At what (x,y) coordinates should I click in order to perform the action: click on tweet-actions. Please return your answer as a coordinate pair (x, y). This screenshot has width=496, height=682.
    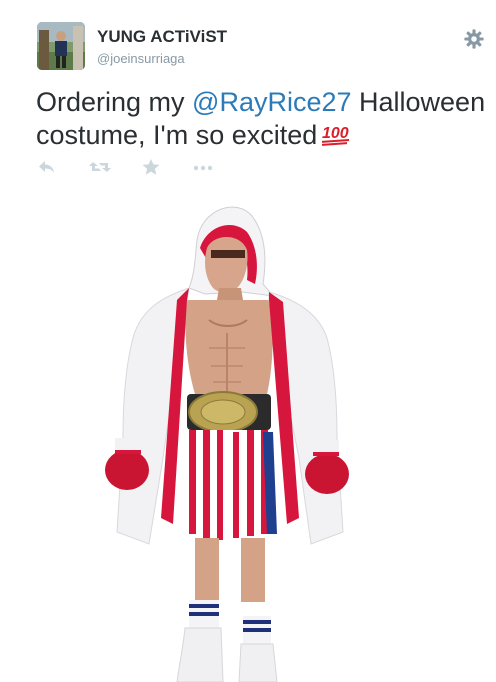
    Looking at the image, I should click on (248, 170).